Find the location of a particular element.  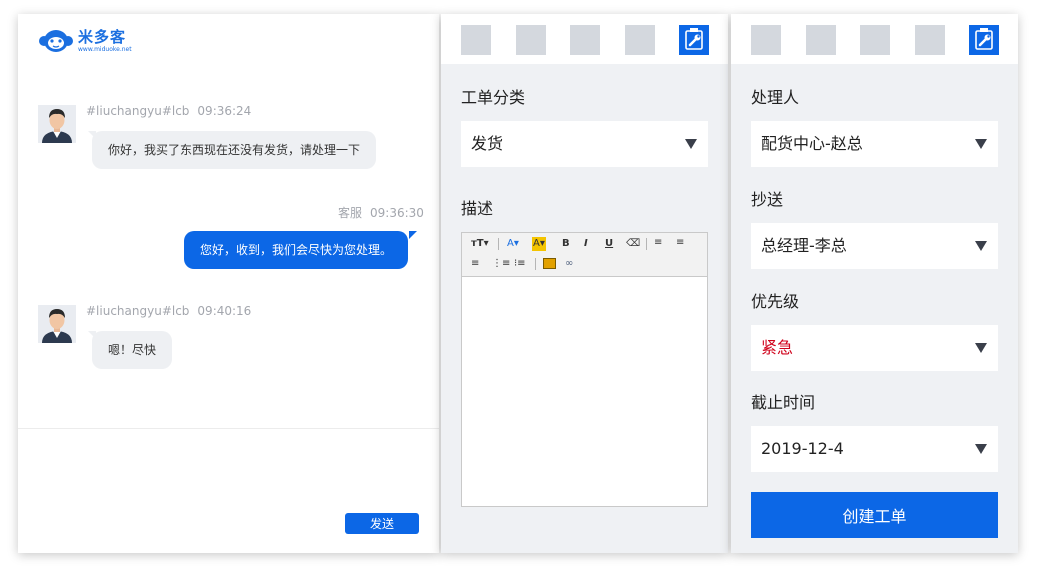

message-bubble-outgoing: 您好，收到，我们会尽快为您处理。 is located at coordinates (296, 250).